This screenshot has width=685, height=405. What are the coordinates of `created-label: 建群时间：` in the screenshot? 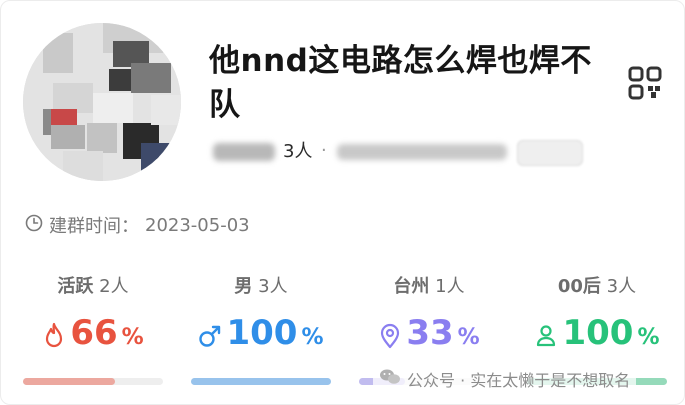 It's located at (94, 226).